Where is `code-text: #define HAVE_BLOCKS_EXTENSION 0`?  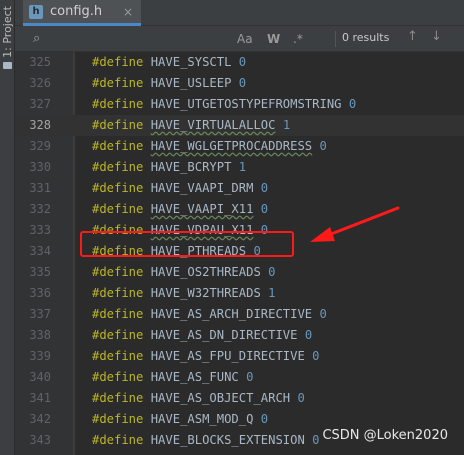
code-text: #define HAVE_BLOCKS_EXTENSION 0 is located at coordinates (206, 440).